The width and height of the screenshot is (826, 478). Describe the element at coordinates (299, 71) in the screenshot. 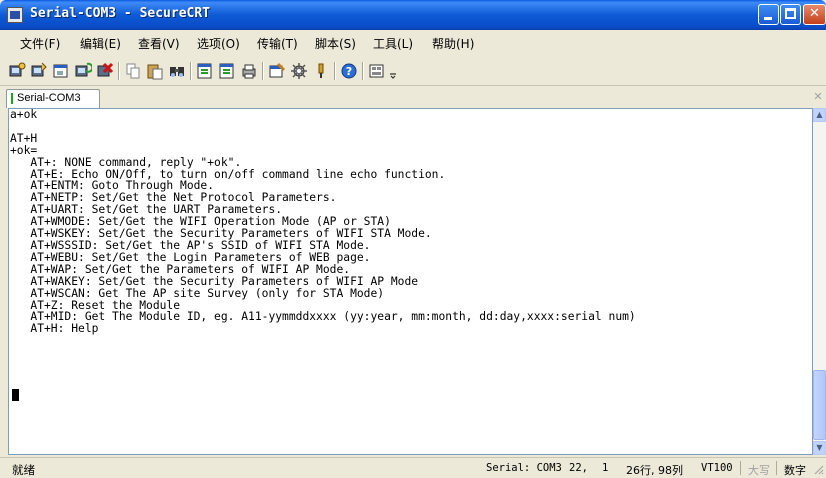

I see `global-options-icon` at that location.